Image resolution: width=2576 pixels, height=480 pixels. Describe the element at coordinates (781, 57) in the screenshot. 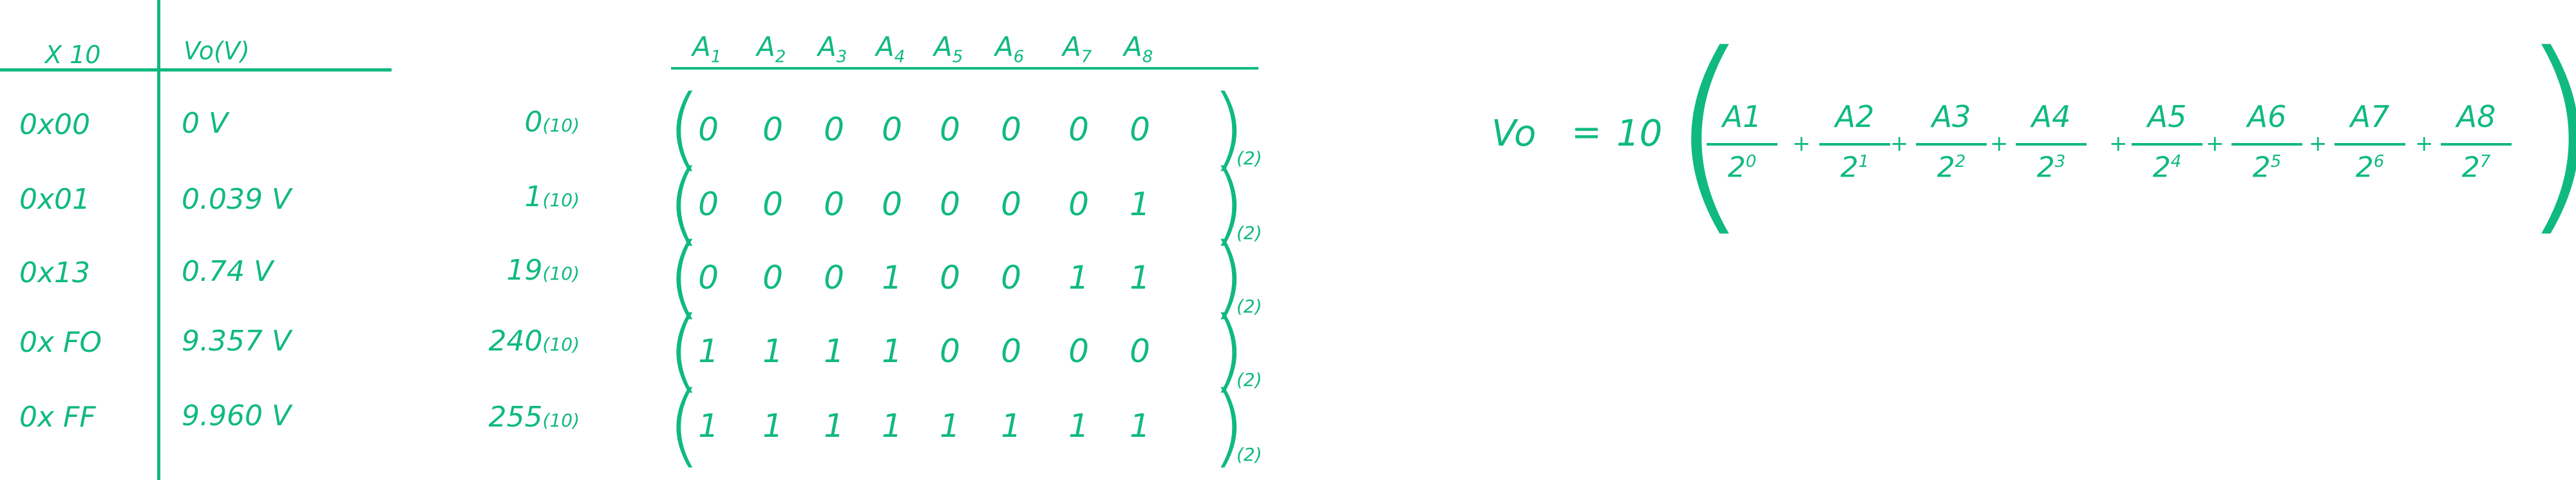

I see `matrix-column-index: 2` at that location.